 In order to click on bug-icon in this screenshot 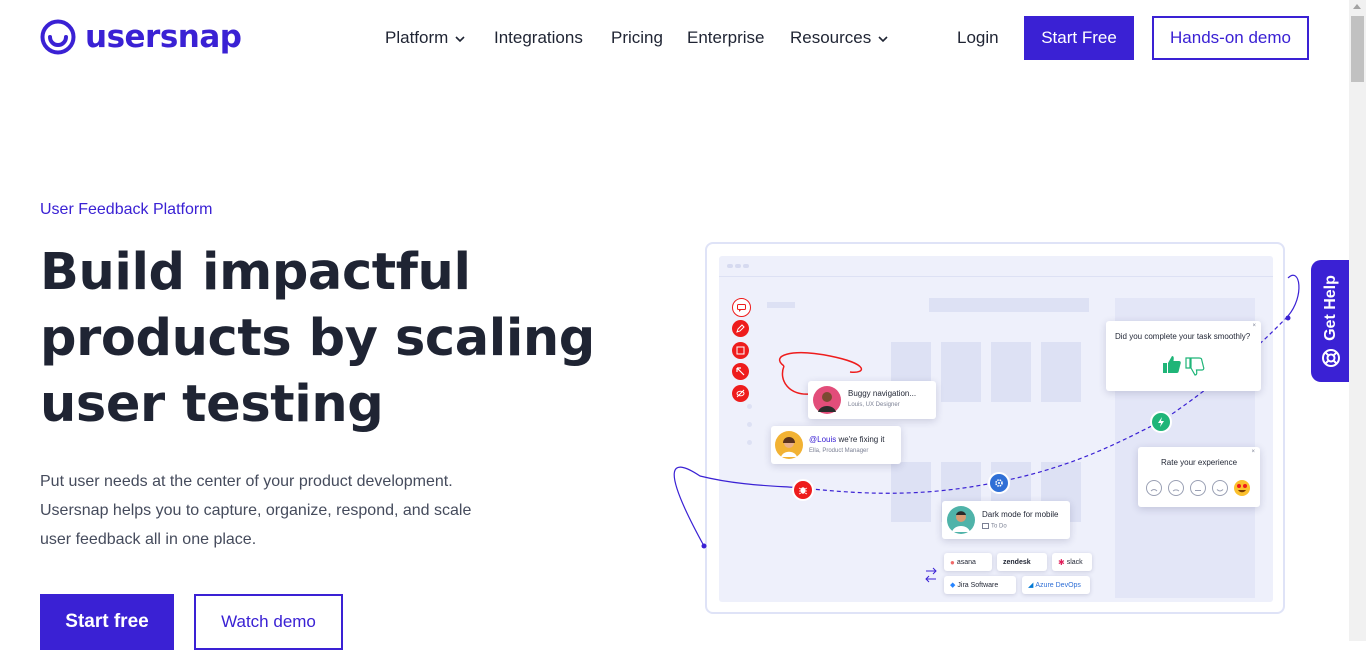, I will do `click(803, 490)`.